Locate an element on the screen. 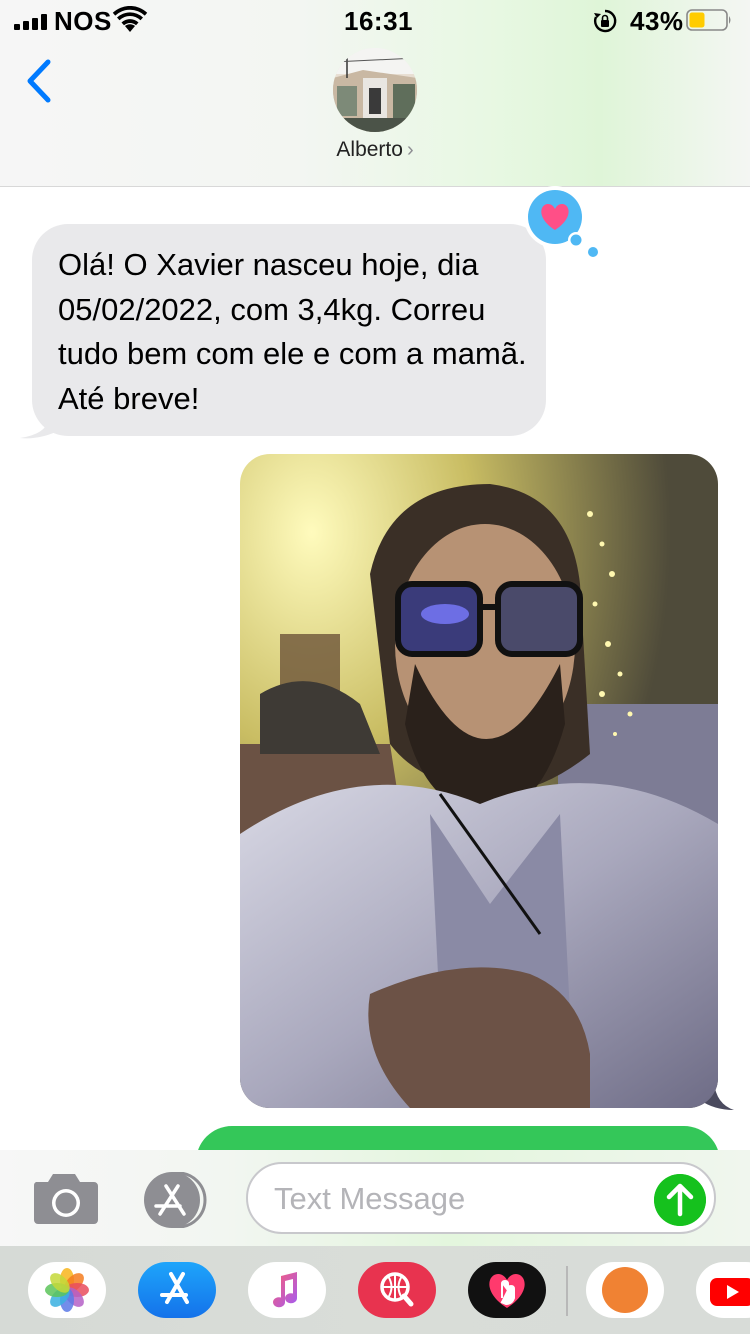 This screenshot has height=1334, width=750. memoji-icon is located at coordinates (625, 1290).